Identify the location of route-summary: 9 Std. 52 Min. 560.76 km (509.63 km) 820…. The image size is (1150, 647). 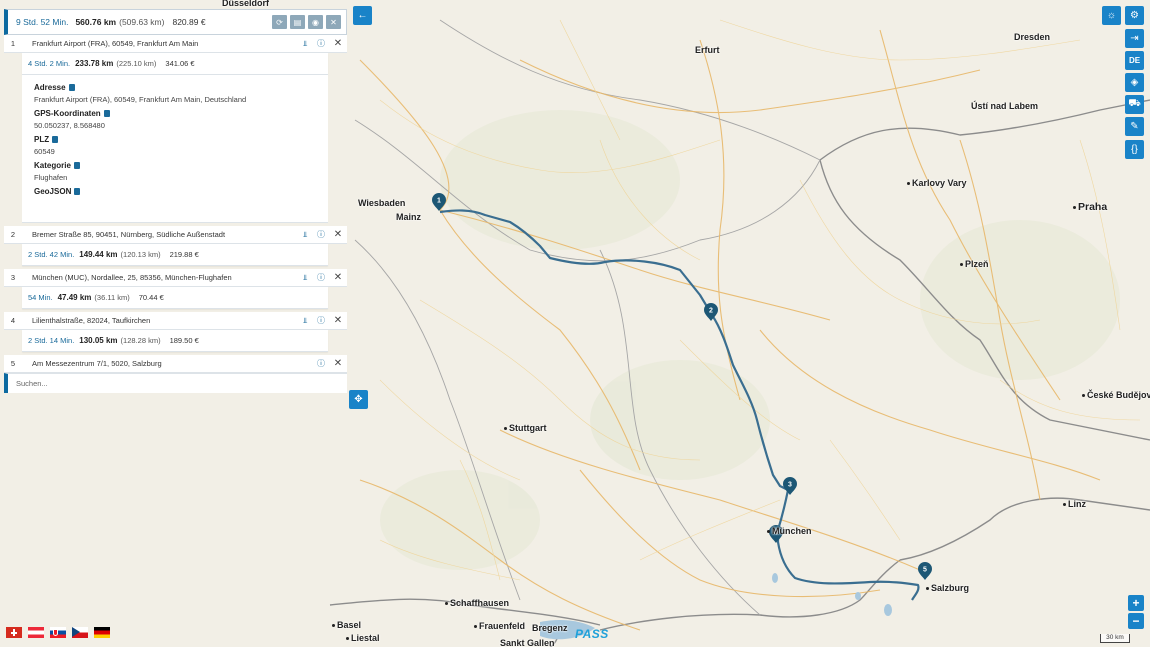
(175, 22).